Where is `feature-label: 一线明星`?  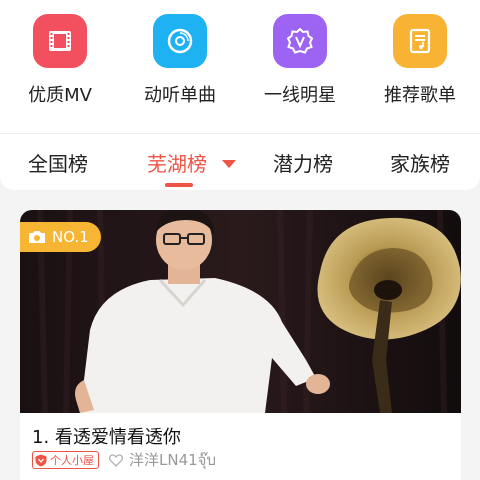 feature-label: 一线明星 is located at coordinates (300, 95).